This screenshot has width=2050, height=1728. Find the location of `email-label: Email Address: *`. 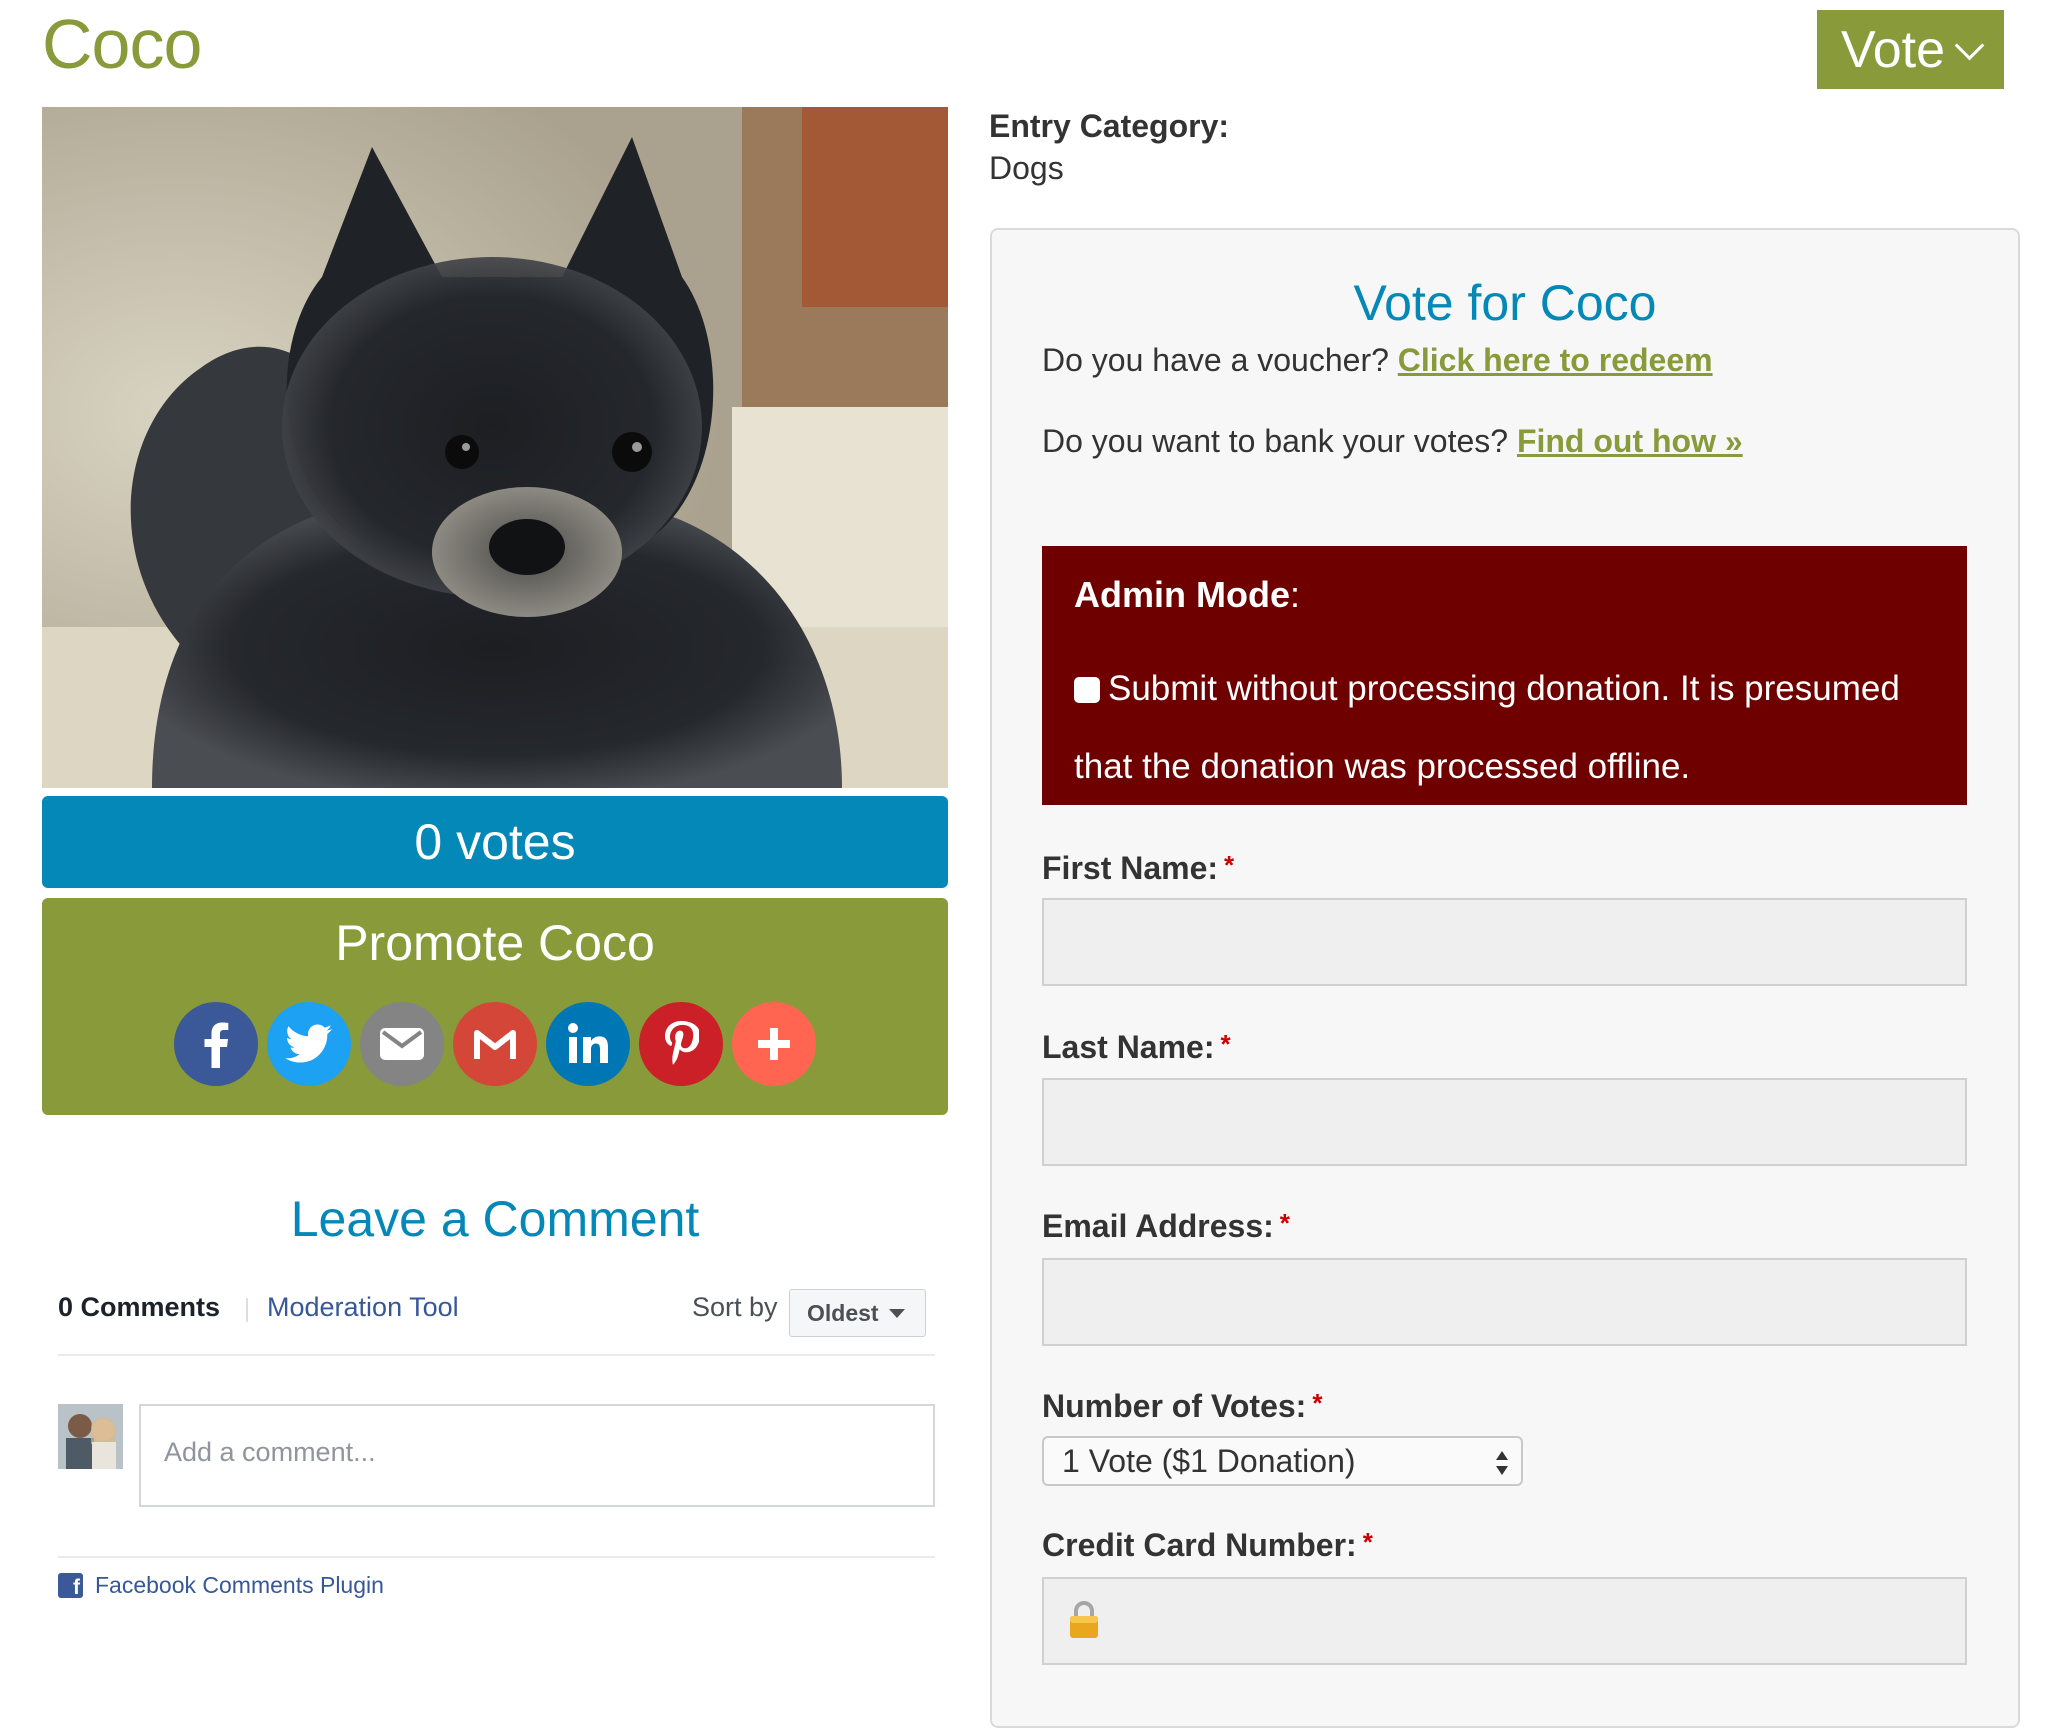

email-label: Email Address: * is located at coordinates (1166, 1226).